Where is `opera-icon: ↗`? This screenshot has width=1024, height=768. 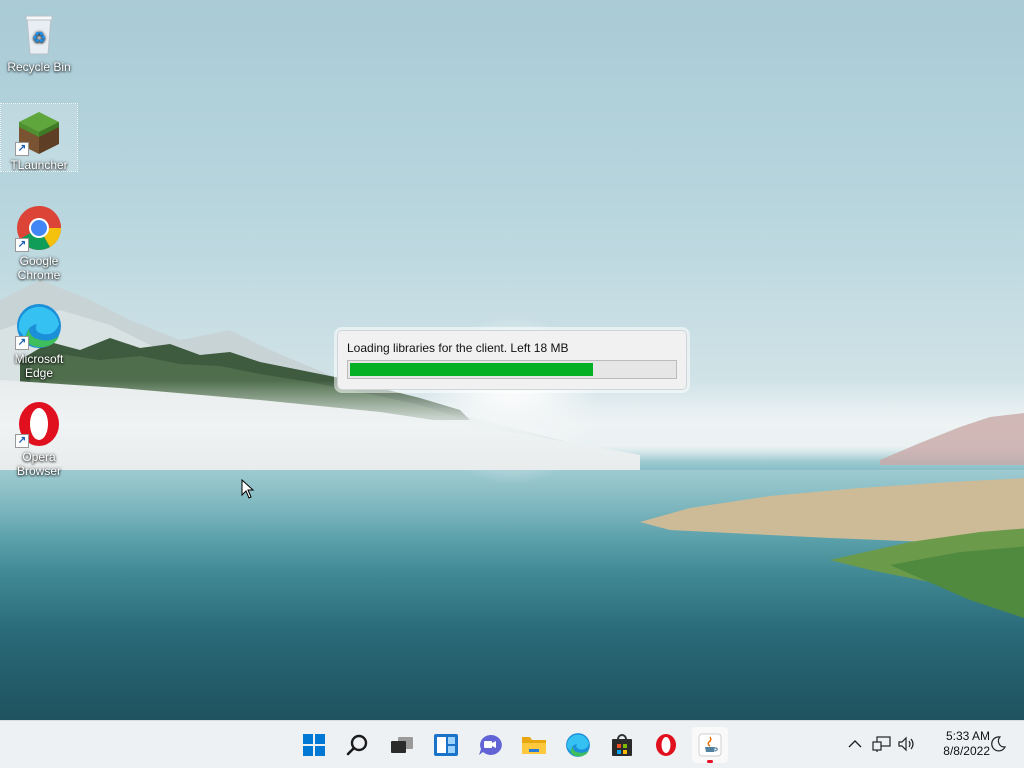 opera-icon: ↗ is located at coordinates (39, 424).